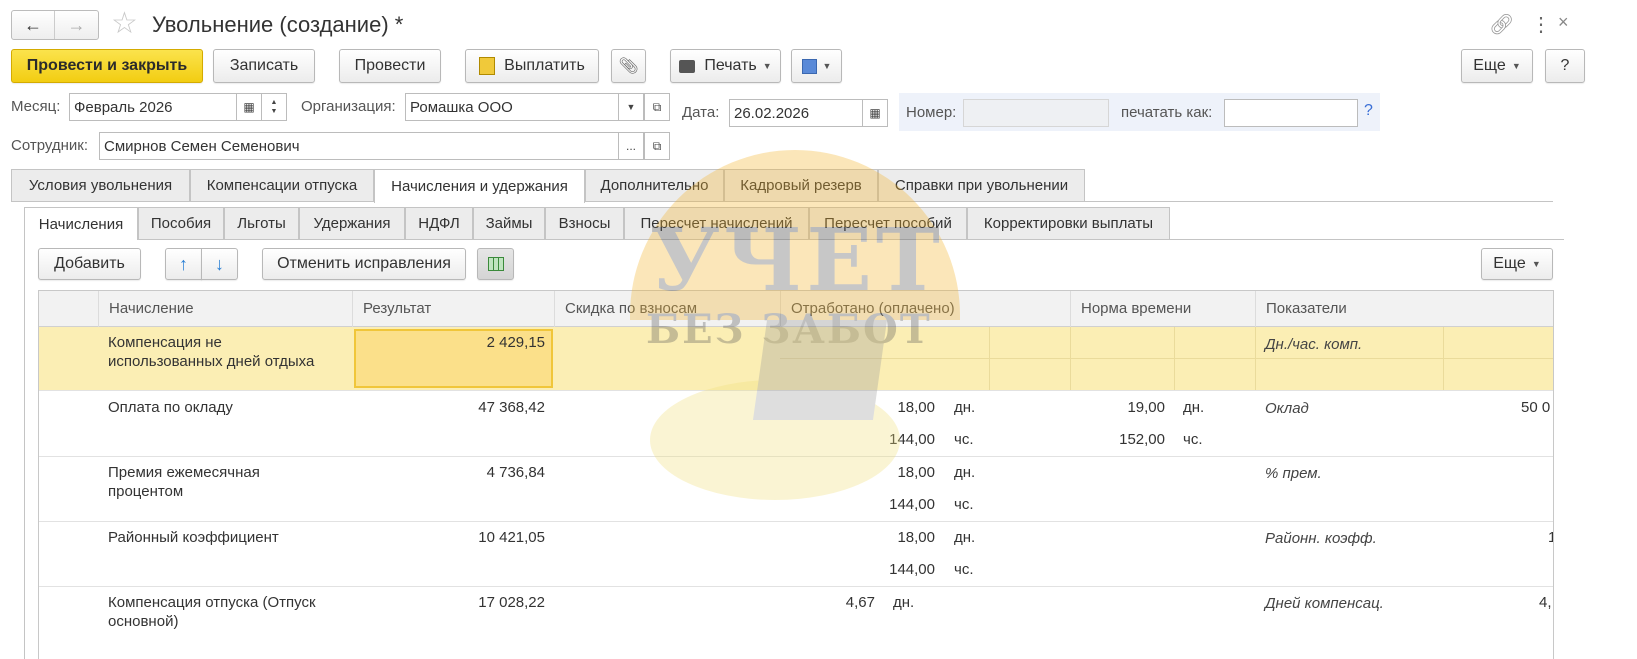 This screenshot has width=1637, height=659. Describe the element at coordinates (1291, 113) in the screenshot. I see `print-as-field` at that location.